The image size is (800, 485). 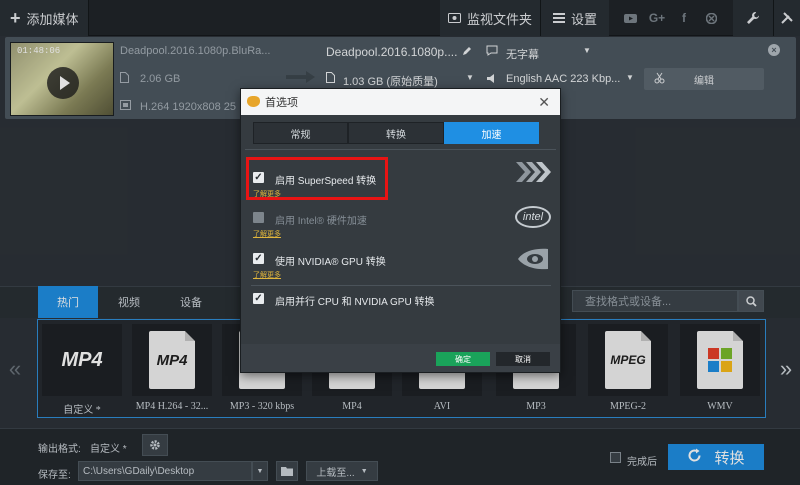 What do you see at coordinates (317, 178) in the screenshot?
I see `highlight-box` at bounding box center [317, 178].